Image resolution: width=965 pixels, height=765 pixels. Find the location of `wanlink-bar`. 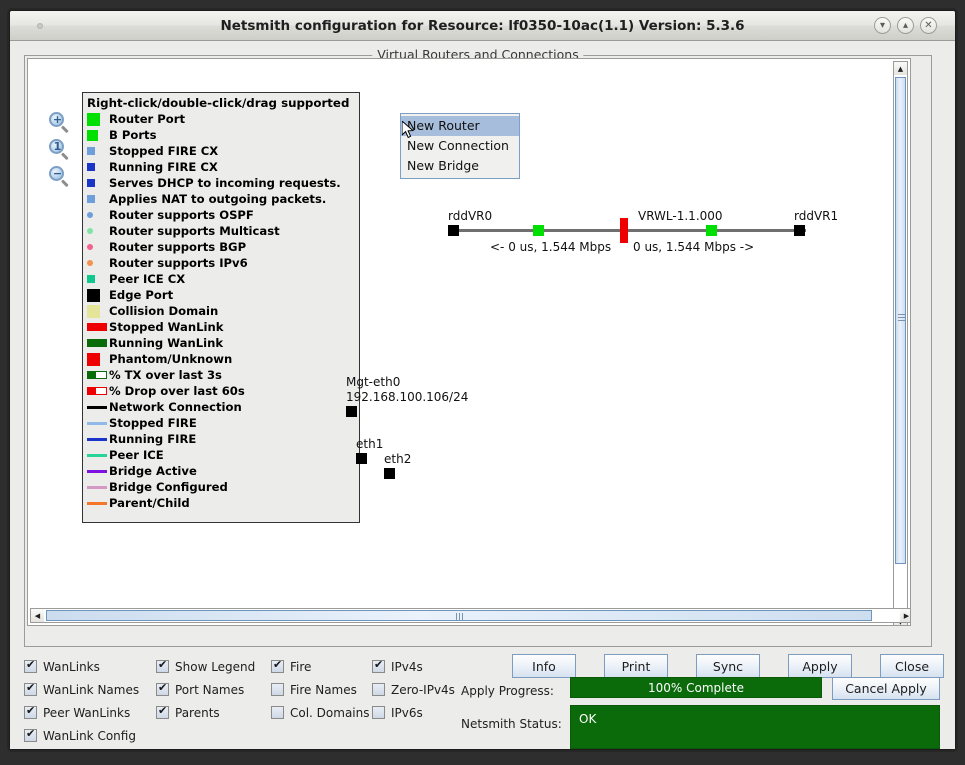

wanlink-bar is located at coordinates (624, 230).